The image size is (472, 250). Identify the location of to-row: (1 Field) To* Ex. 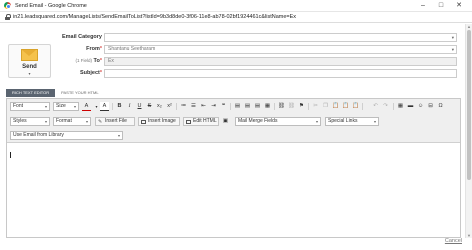
(236, 61).